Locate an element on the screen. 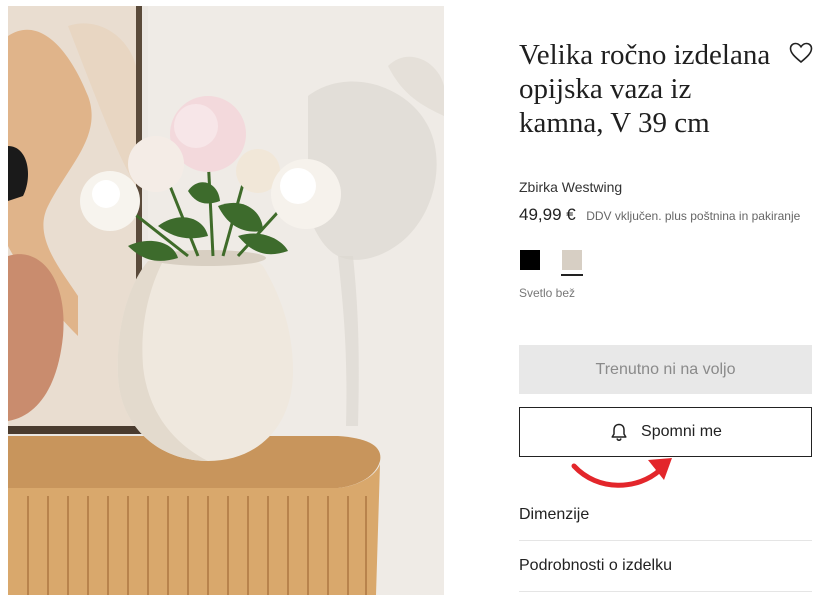 The image size is (824, 607). accordion-dimensions: Dimenzije is located at coordinates (665, 515).